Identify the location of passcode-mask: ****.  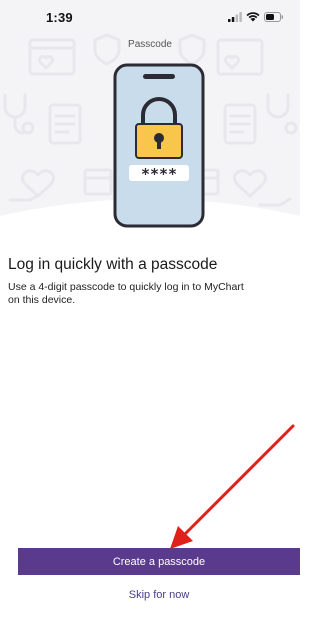
(159, 174).